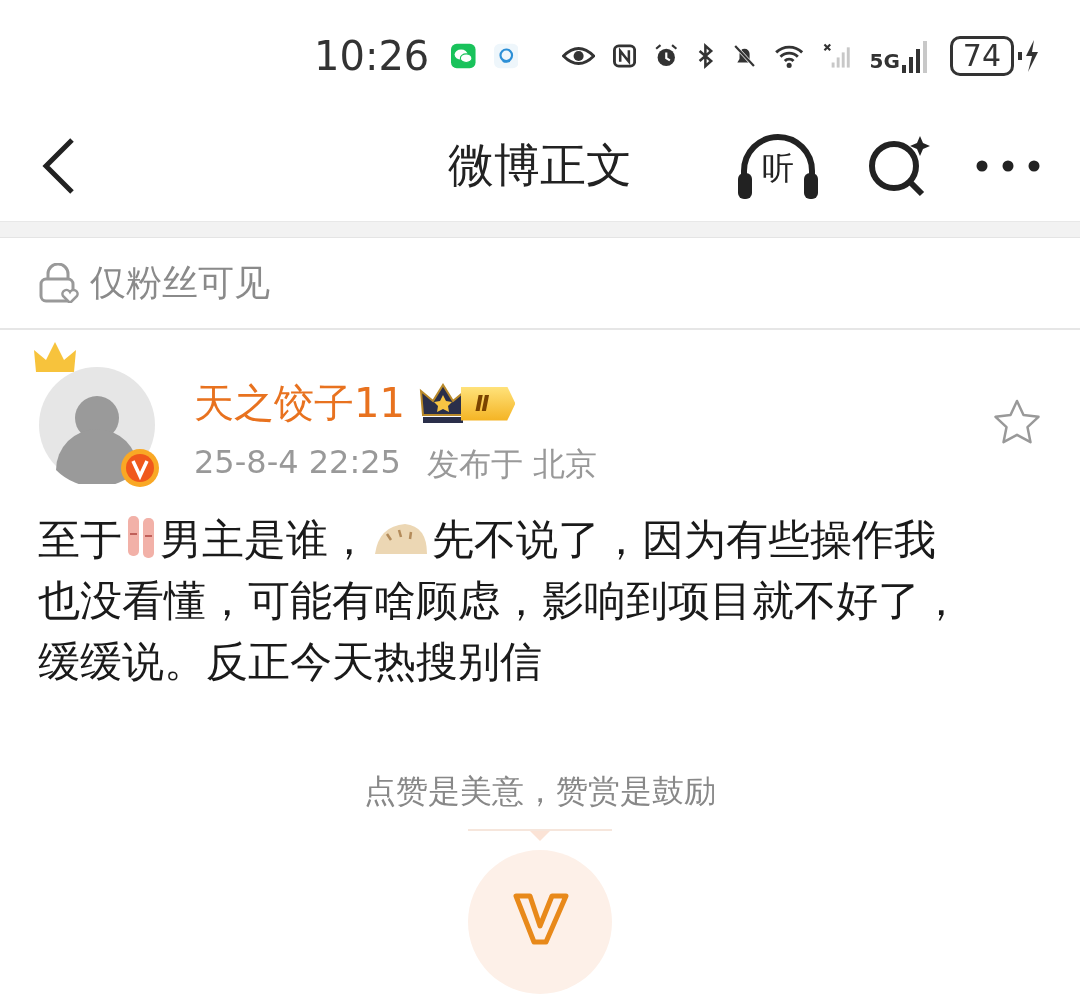 The width and height of the screenshot is (1080, 994). Describe the element at coordinates (778, 166) in the screenshot. I see `listen-button: 听` at that location.